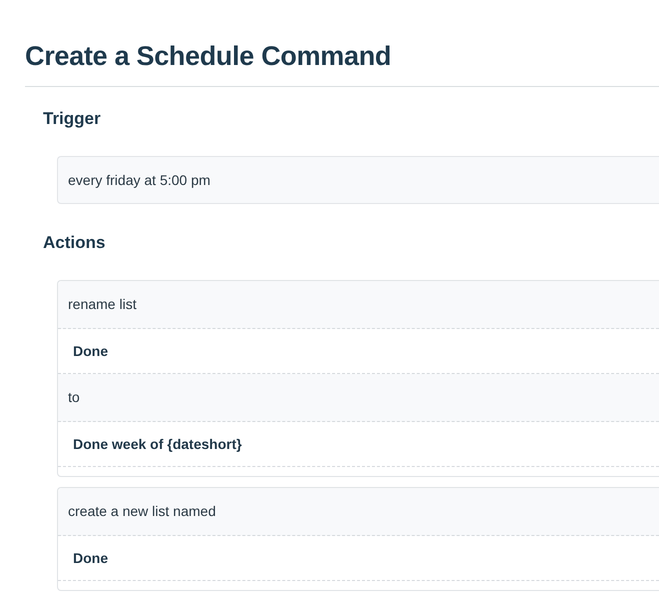 The image size is (659, 603). Describe the element at coordinates (358, 305) in the screenshot. I see `action-label: rename list` at that location.